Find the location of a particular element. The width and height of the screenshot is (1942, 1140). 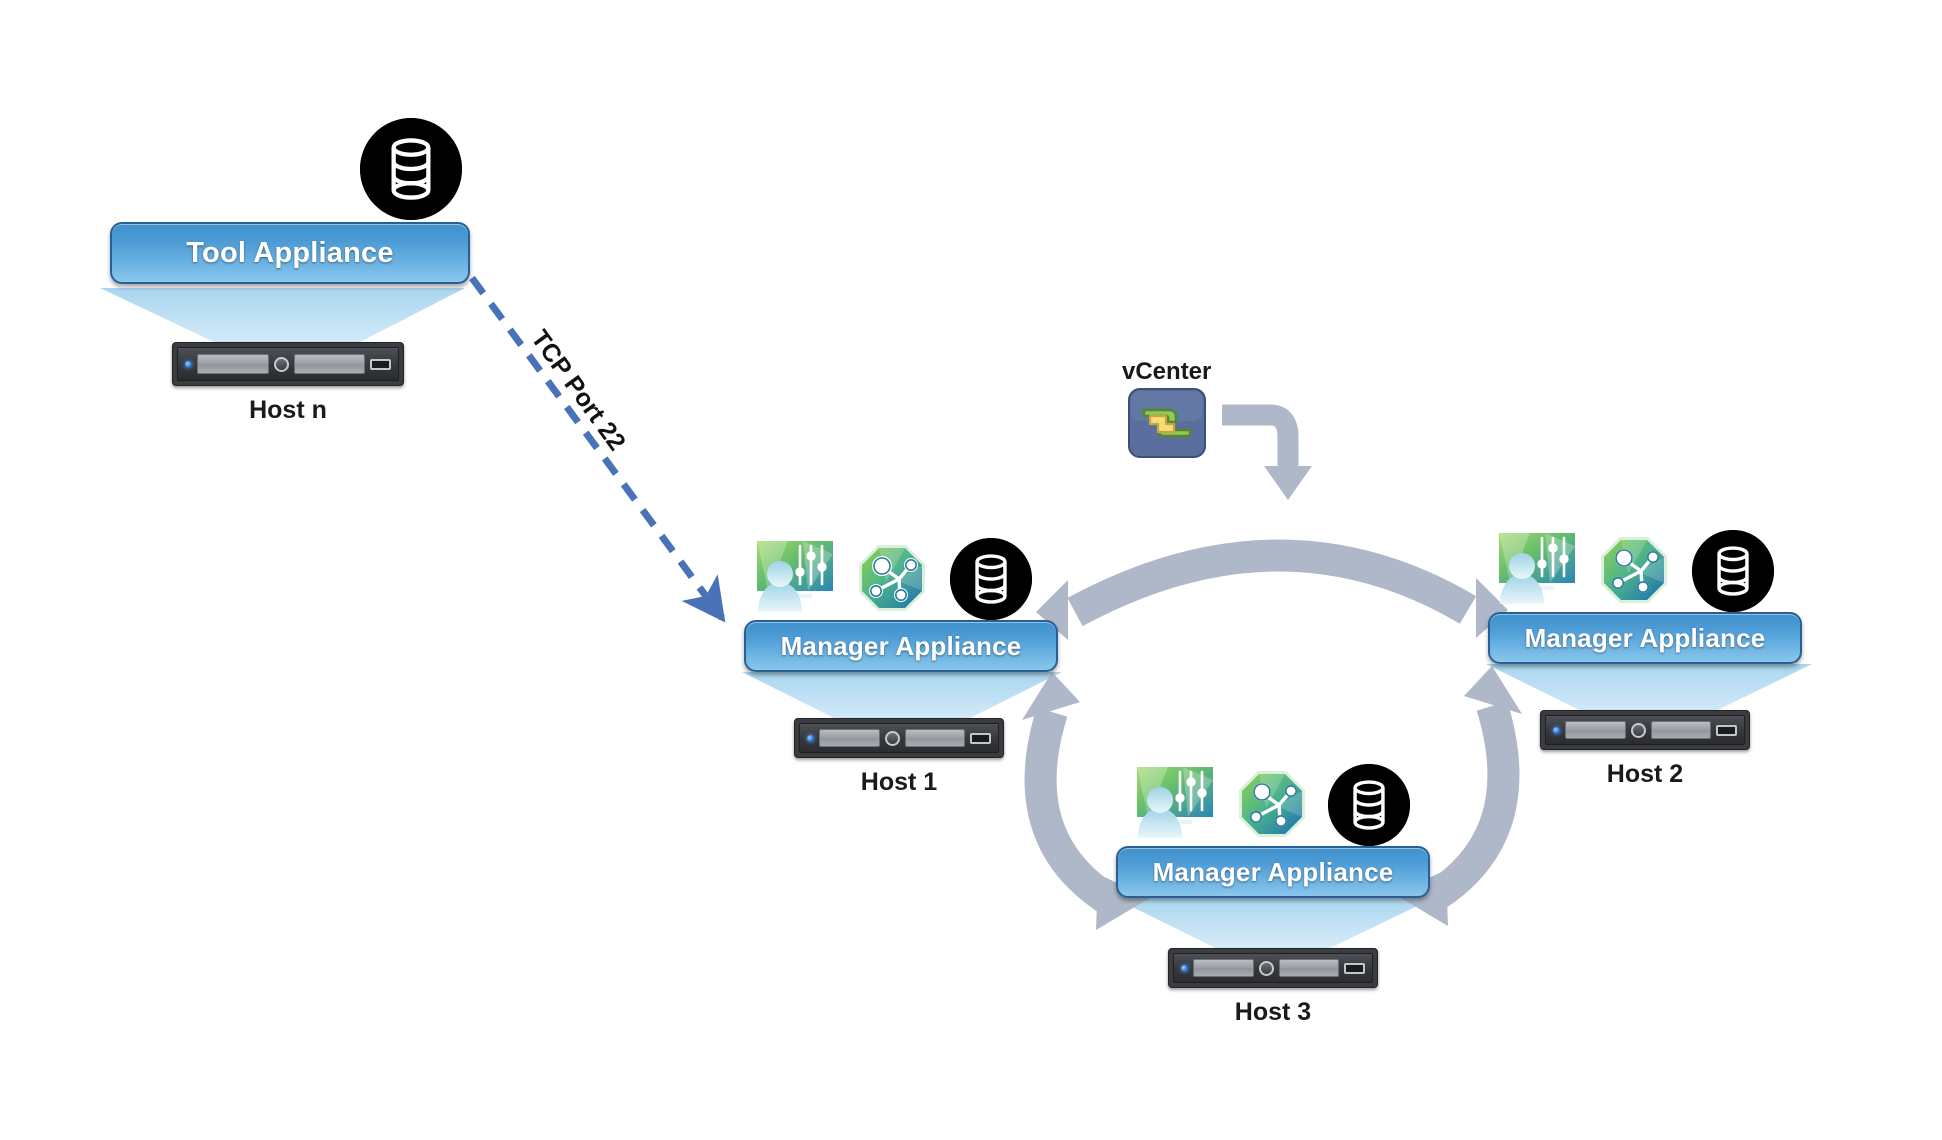

manager-appliance-2-label: Manager Appliance is located at coordinates (1645, 637).